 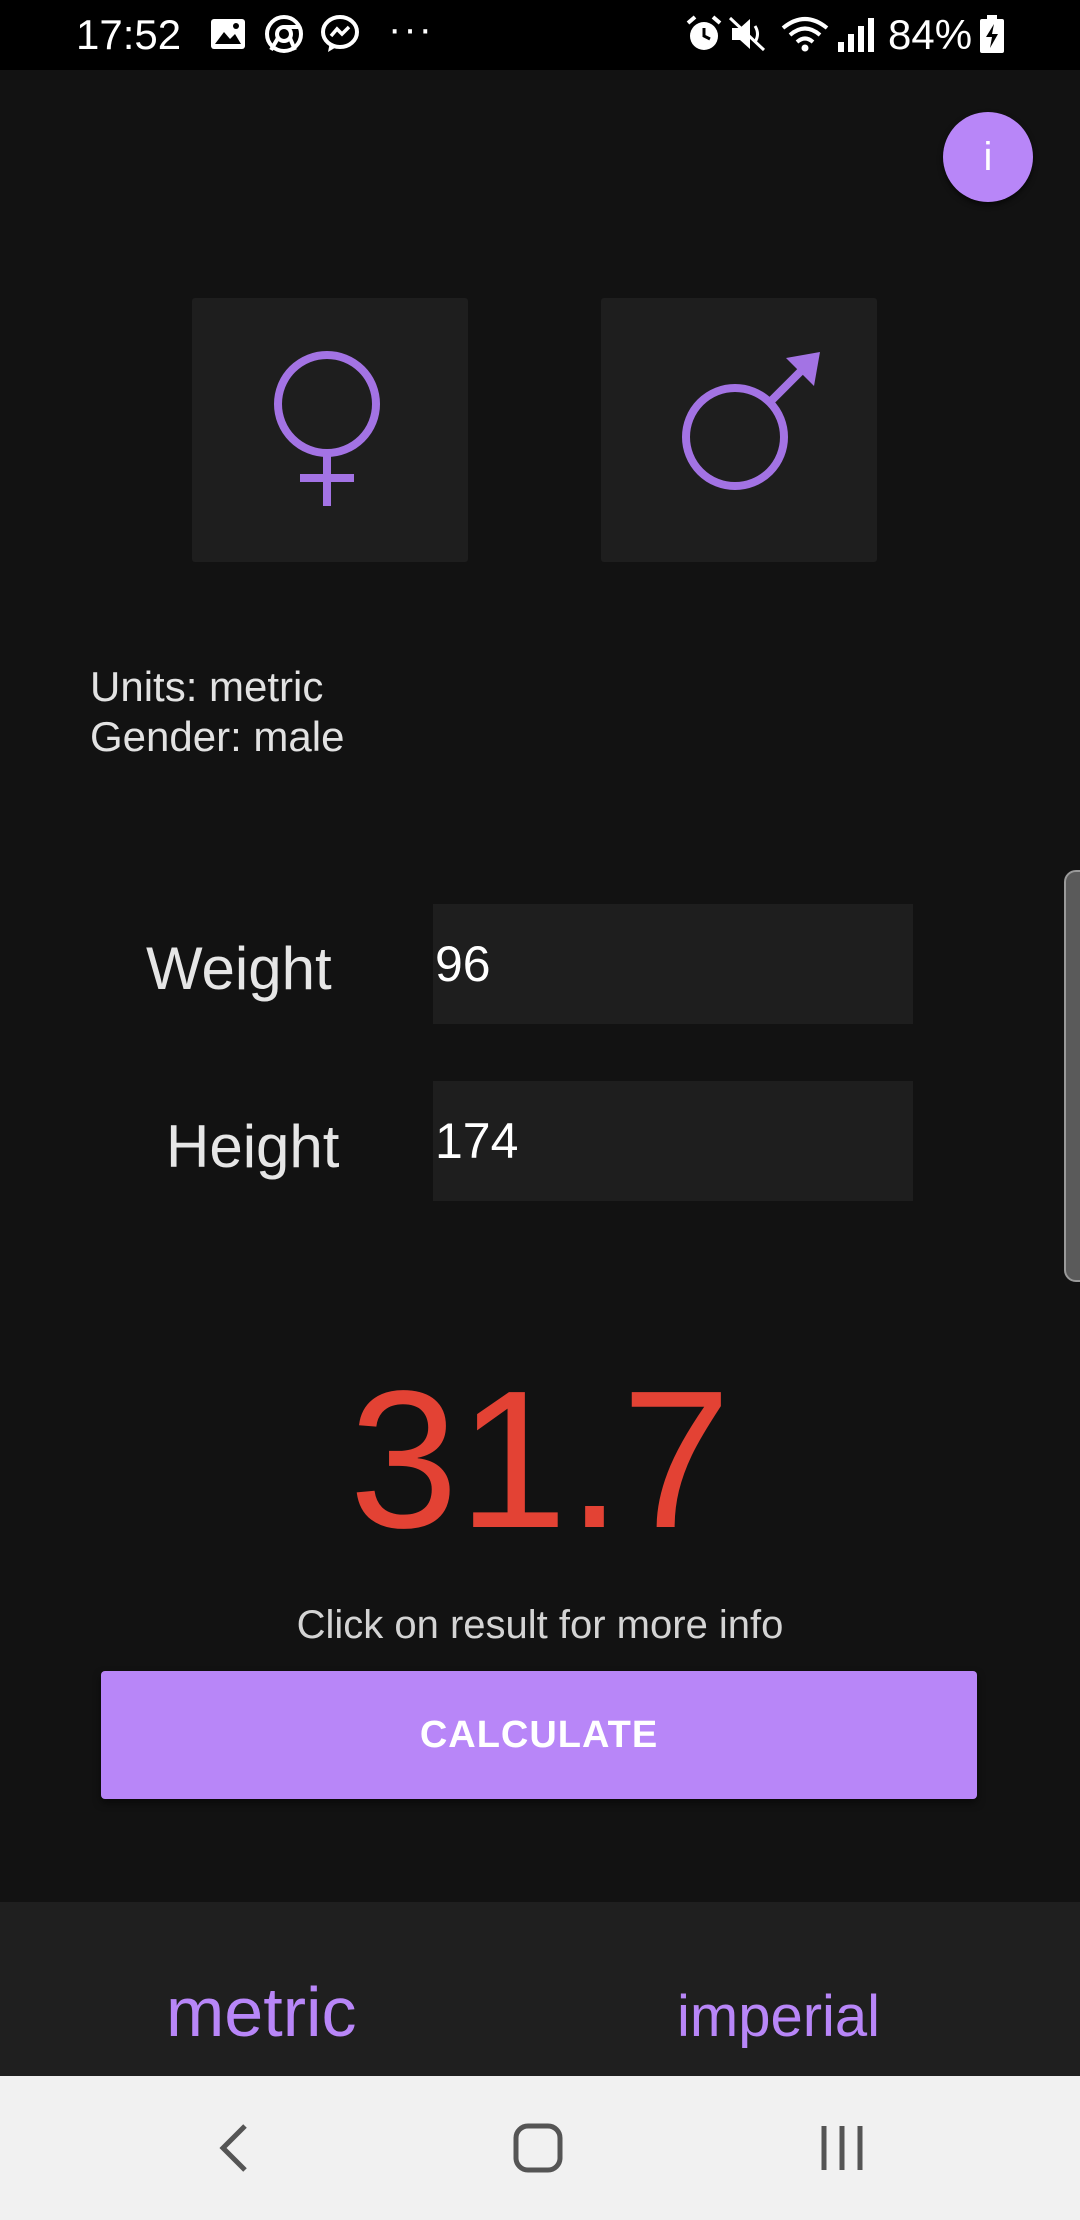 I want to click on edge-panel-handle, so click(x=1072, y=1076).